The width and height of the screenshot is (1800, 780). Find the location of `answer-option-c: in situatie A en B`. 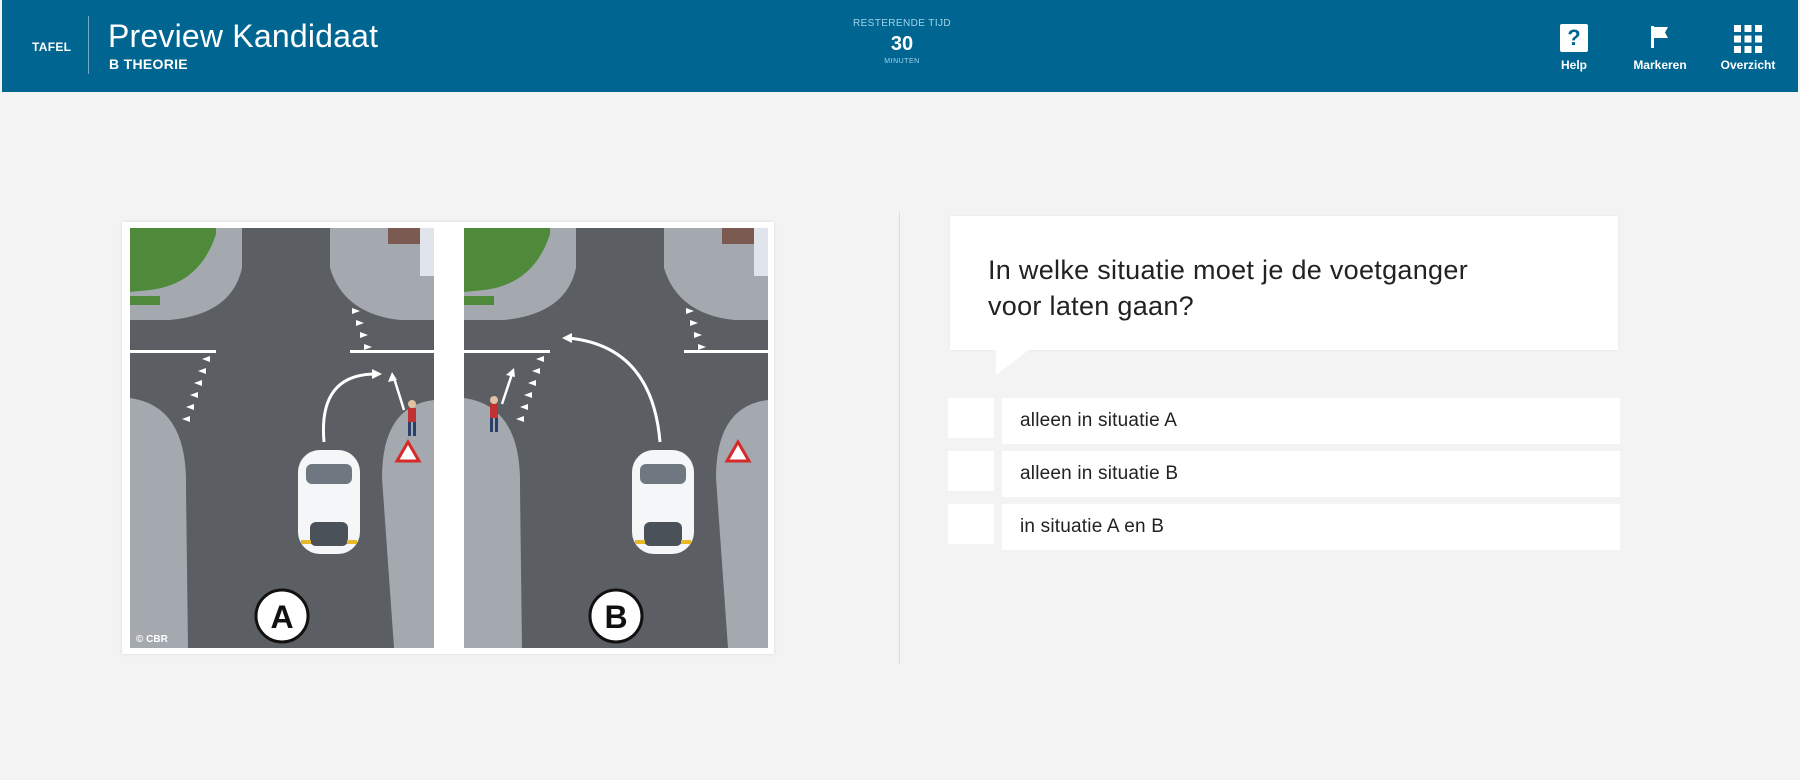

answer-option-c: in situatie A en B is located at coordinates (1284, 527).